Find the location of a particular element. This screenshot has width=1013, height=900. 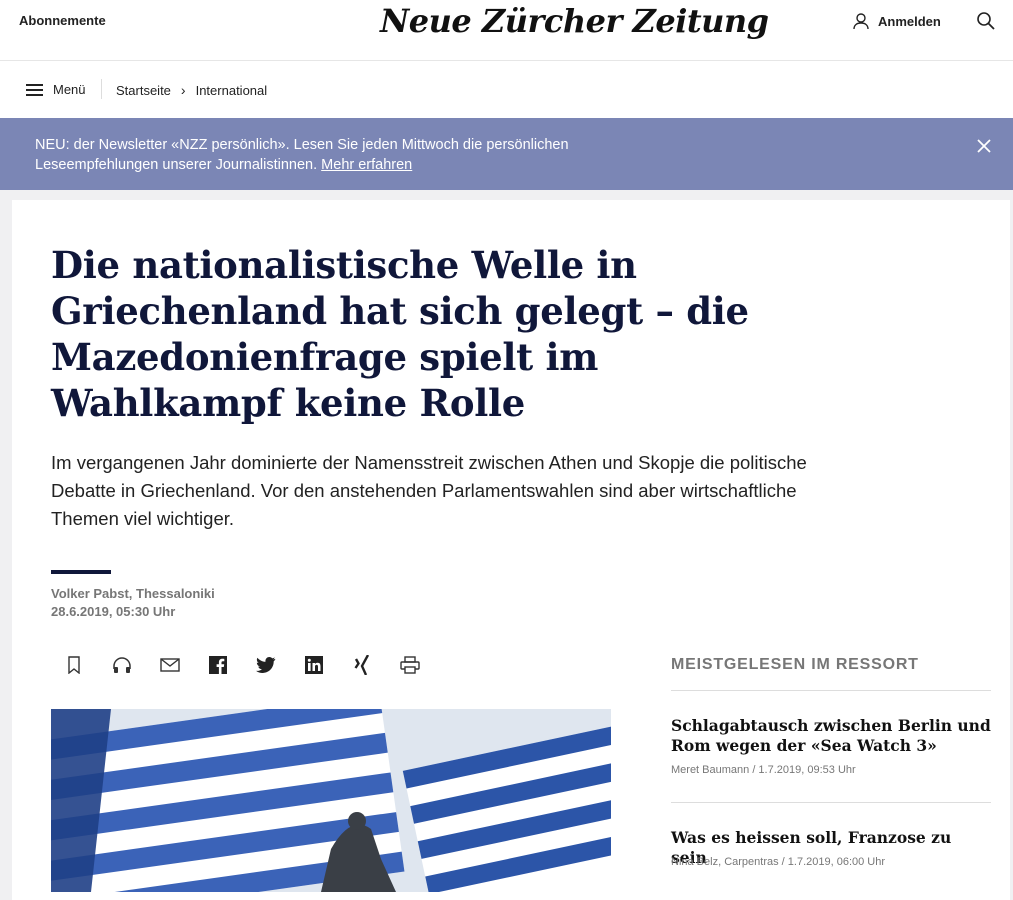

breadcrumb: Startseite › International is located at coordinates (191, 90).